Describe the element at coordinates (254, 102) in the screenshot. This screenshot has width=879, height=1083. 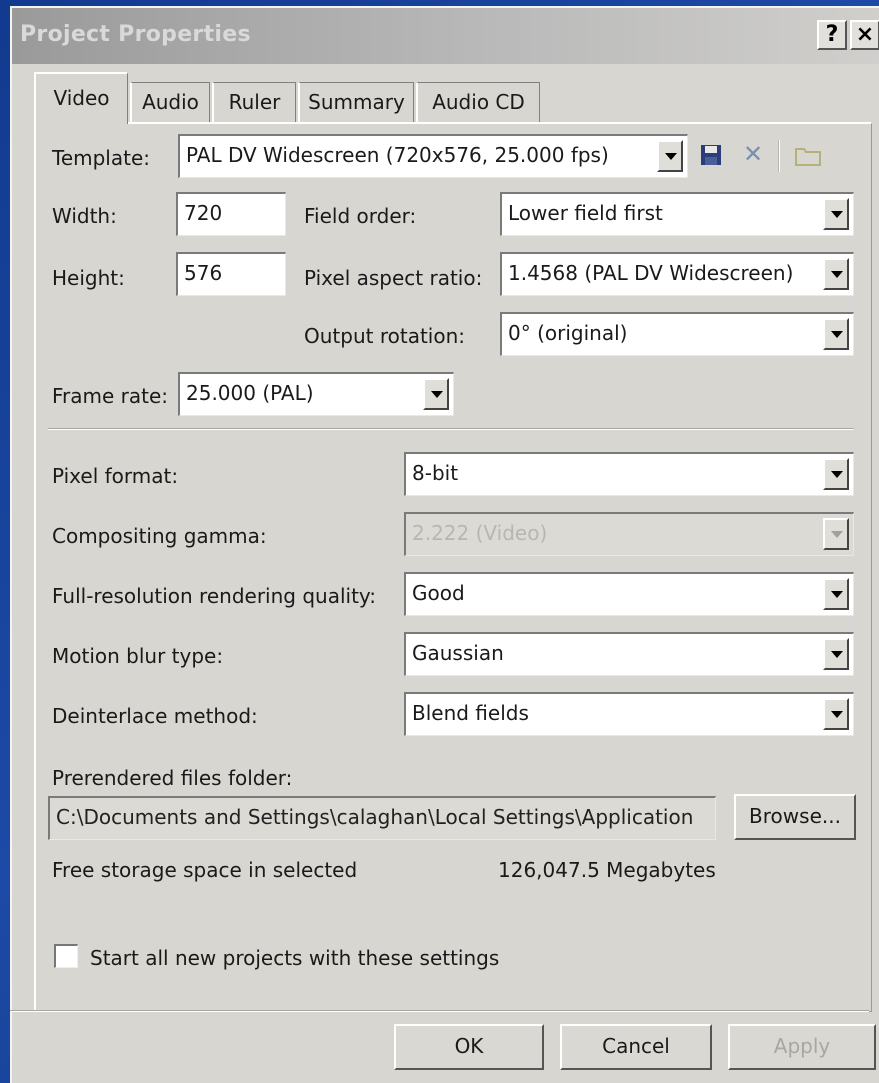
I see `tab-ruler: Ruler` at that location.